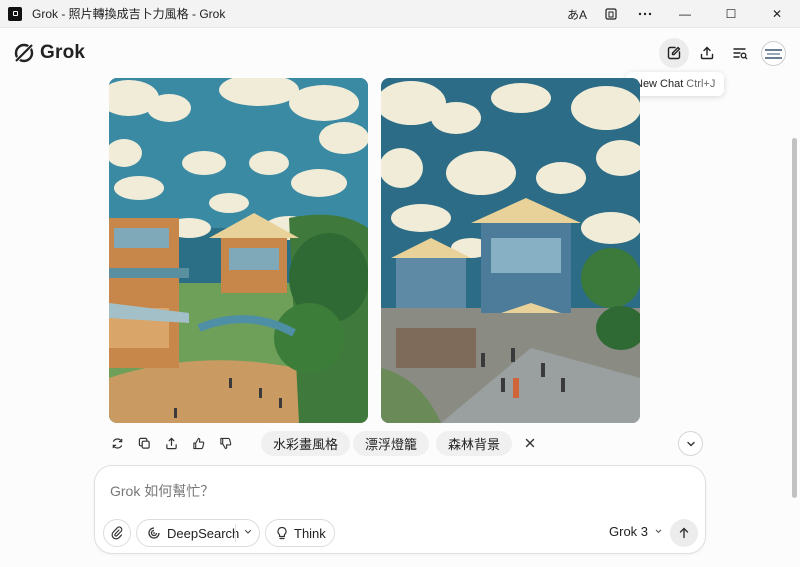 Image resolution: width=800 pixels, height=567 pixels. I want to click on regenerate-button, so click(117, 443).